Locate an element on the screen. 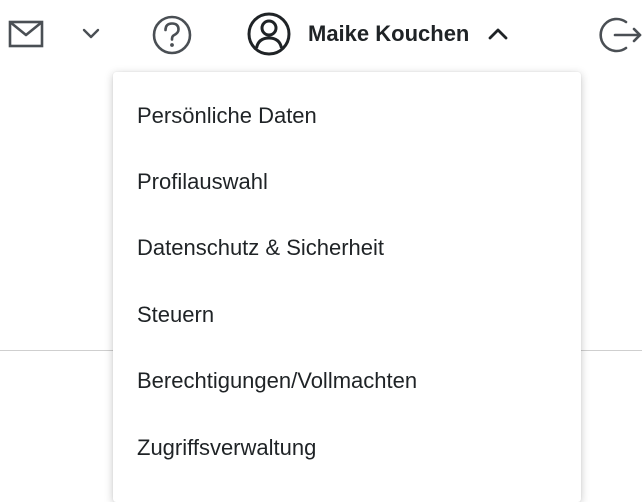 This screenshot has width=642, height=502. user-menu-toggle is located at coordinates (498, 34).